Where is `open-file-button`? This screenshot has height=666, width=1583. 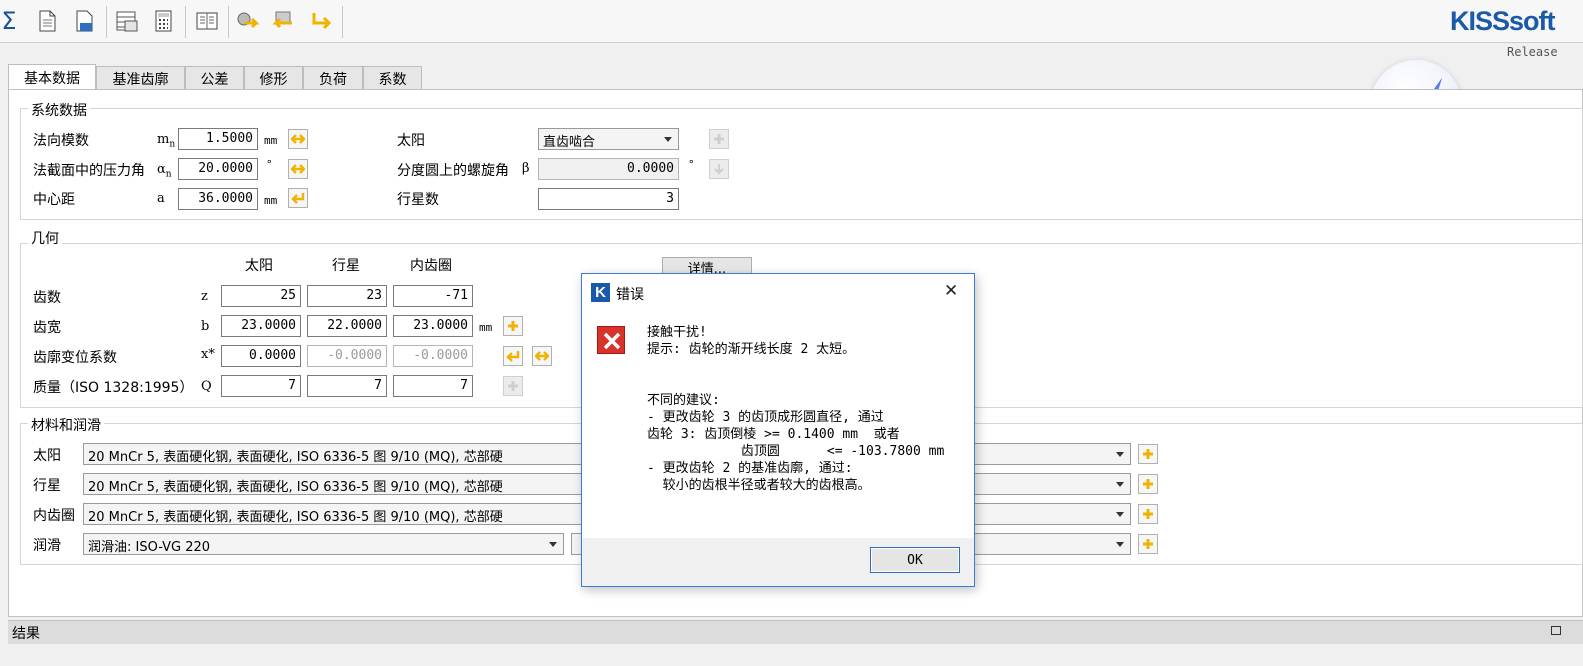 open-file-button is located at coordinates (85, 21).